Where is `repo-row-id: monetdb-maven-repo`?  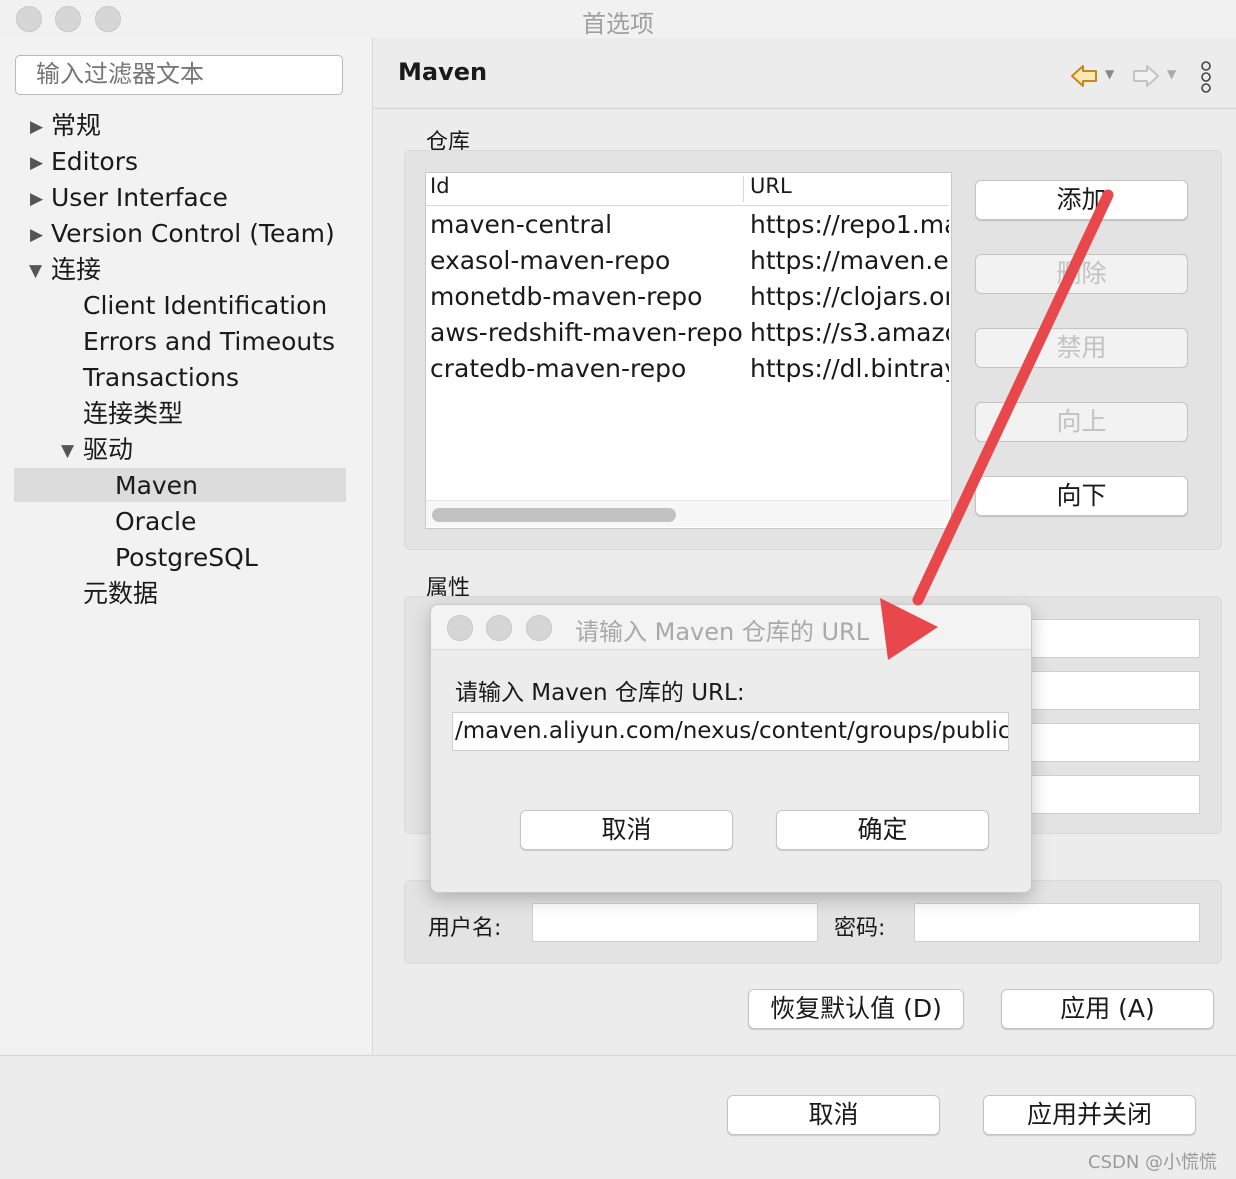
repo-row-id: monetdb-maven-repo is located at coordinates (586, 296).